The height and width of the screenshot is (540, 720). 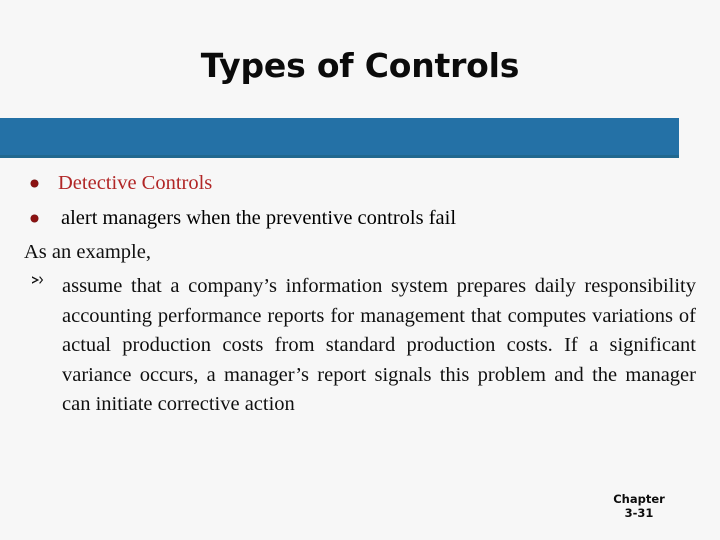 What do you see at coordinates (639, 499) in the screenshot?
I see `footer-chapter-label: Chapter` at bounding box center [639, 499].